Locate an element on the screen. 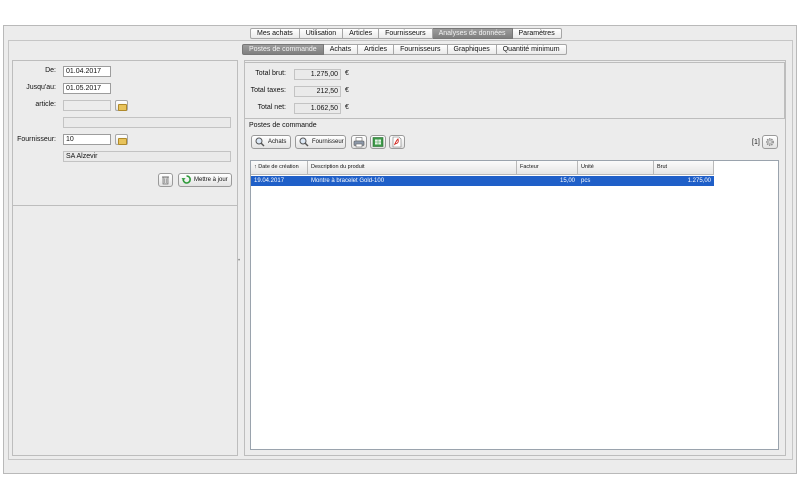 The image size is (800, 500). trash-icon is located at coordinates (165, 180).